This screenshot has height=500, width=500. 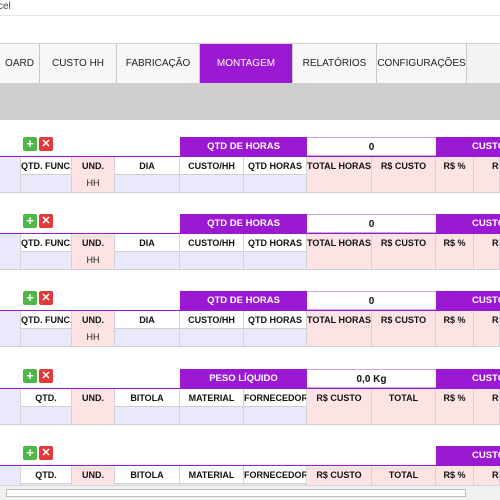 I want to click on summary-label: PESO LÍQUIDO, so click(x=243, y=378).